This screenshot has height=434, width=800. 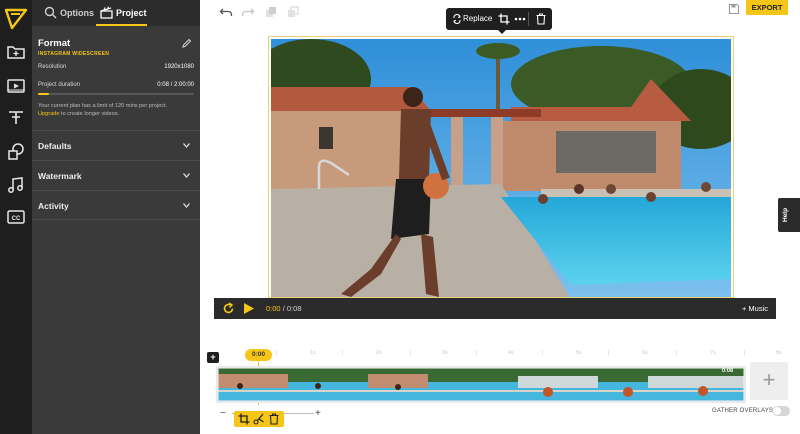 I want to click on format-subtitle: INSTAGRAM WIDESCREEN, so click(x=74, y=54).